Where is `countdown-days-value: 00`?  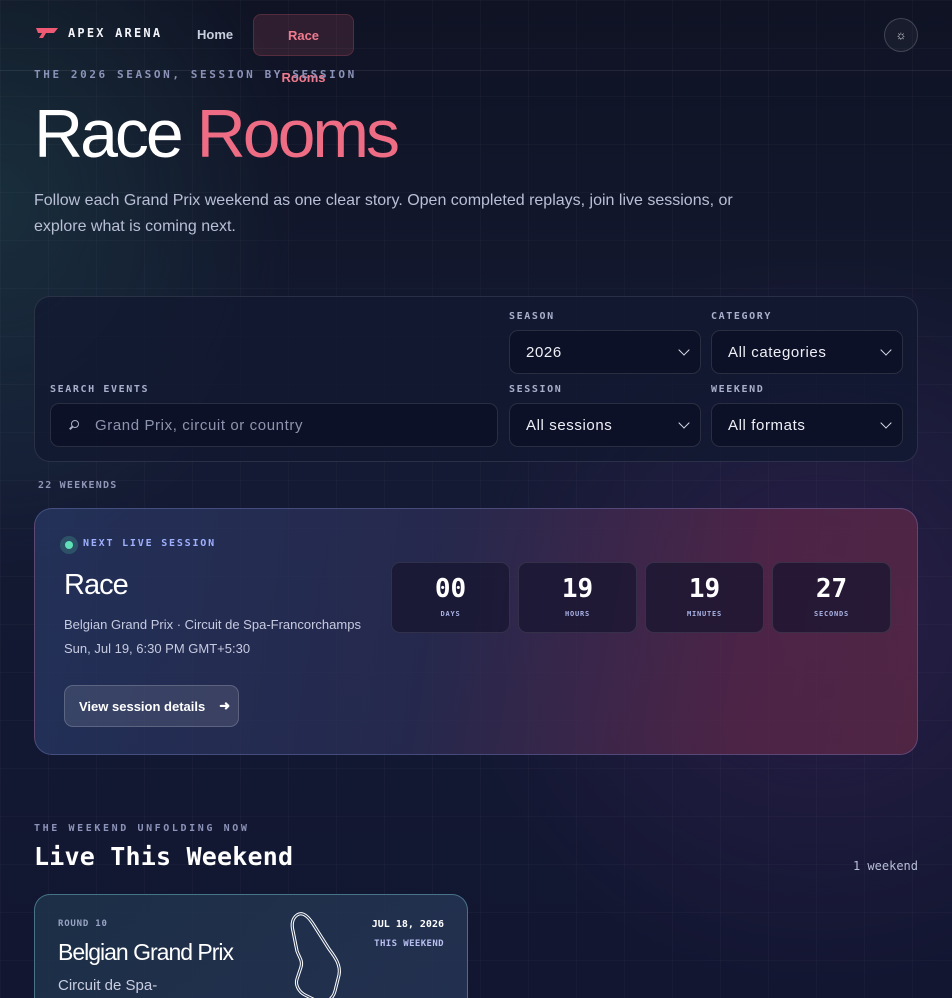 countdown-days-value: 00 is located at coordinates (450, 589).